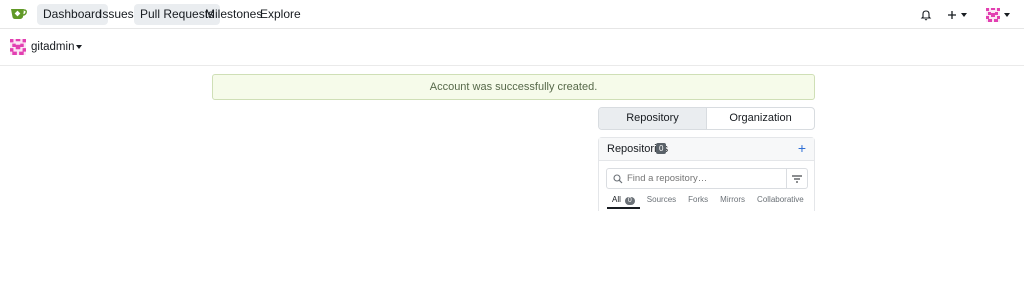 The height and width of the screenshot is (291, 1024). I want to click on plus-icon, so click(952, 14).